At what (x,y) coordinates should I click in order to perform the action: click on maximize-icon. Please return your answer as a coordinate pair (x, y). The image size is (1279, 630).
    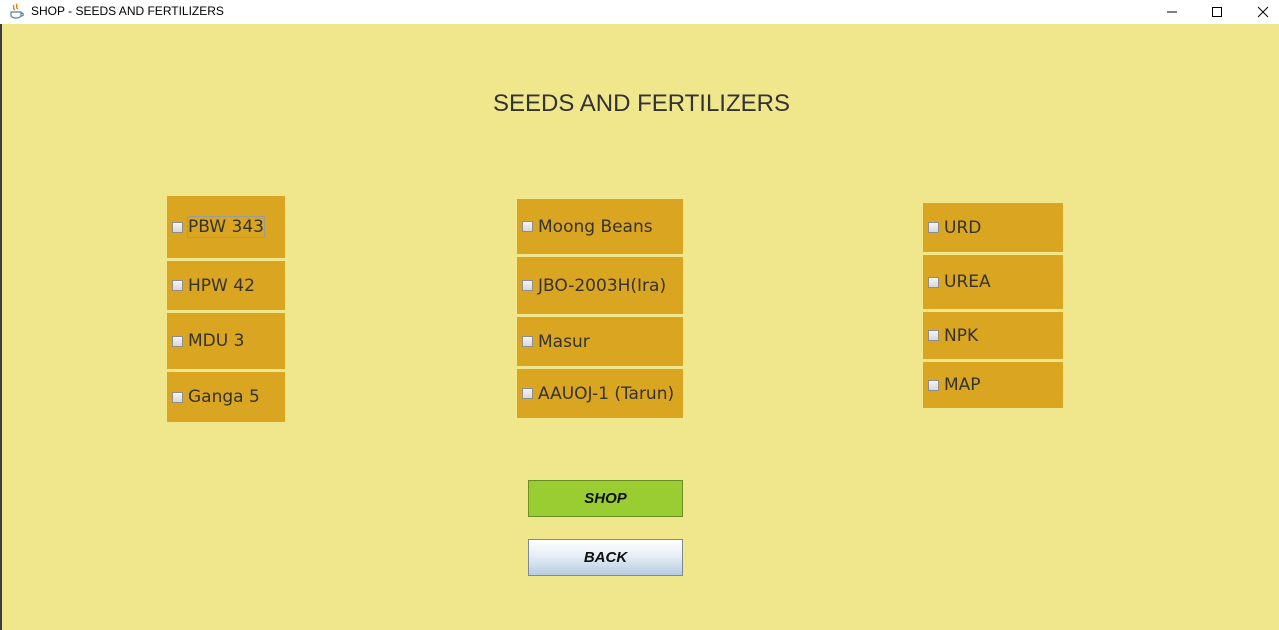
    Looking at the image, I should click on (1217, 12).